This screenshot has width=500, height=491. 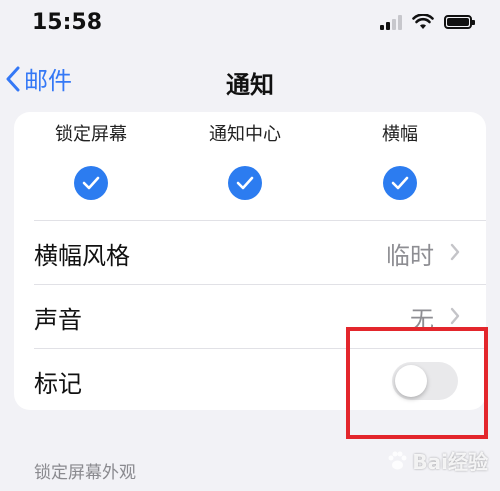 I want to click on wifi-icon, so click(x=423, y=21).